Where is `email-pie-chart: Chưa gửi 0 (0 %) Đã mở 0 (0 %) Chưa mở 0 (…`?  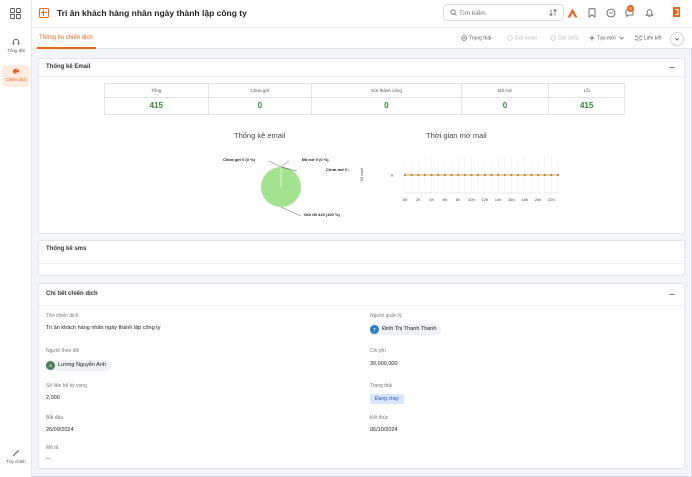 email-pie-chart: Chưa gửi 0 (0 %) Đã mở 0 (0 %) Chưa mở 0 (… is located at coordinates (286, 187).